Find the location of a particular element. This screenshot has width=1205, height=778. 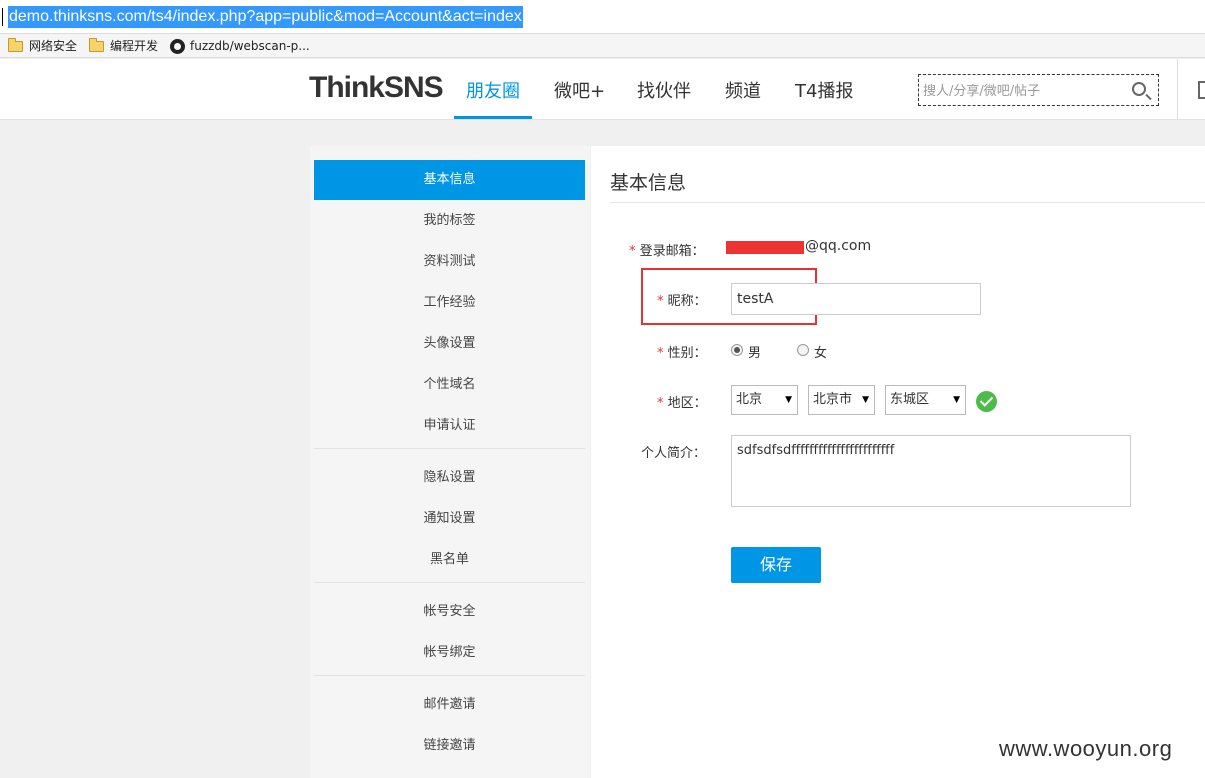

page-title: 基本信息 is located at coordinates (648, 183).